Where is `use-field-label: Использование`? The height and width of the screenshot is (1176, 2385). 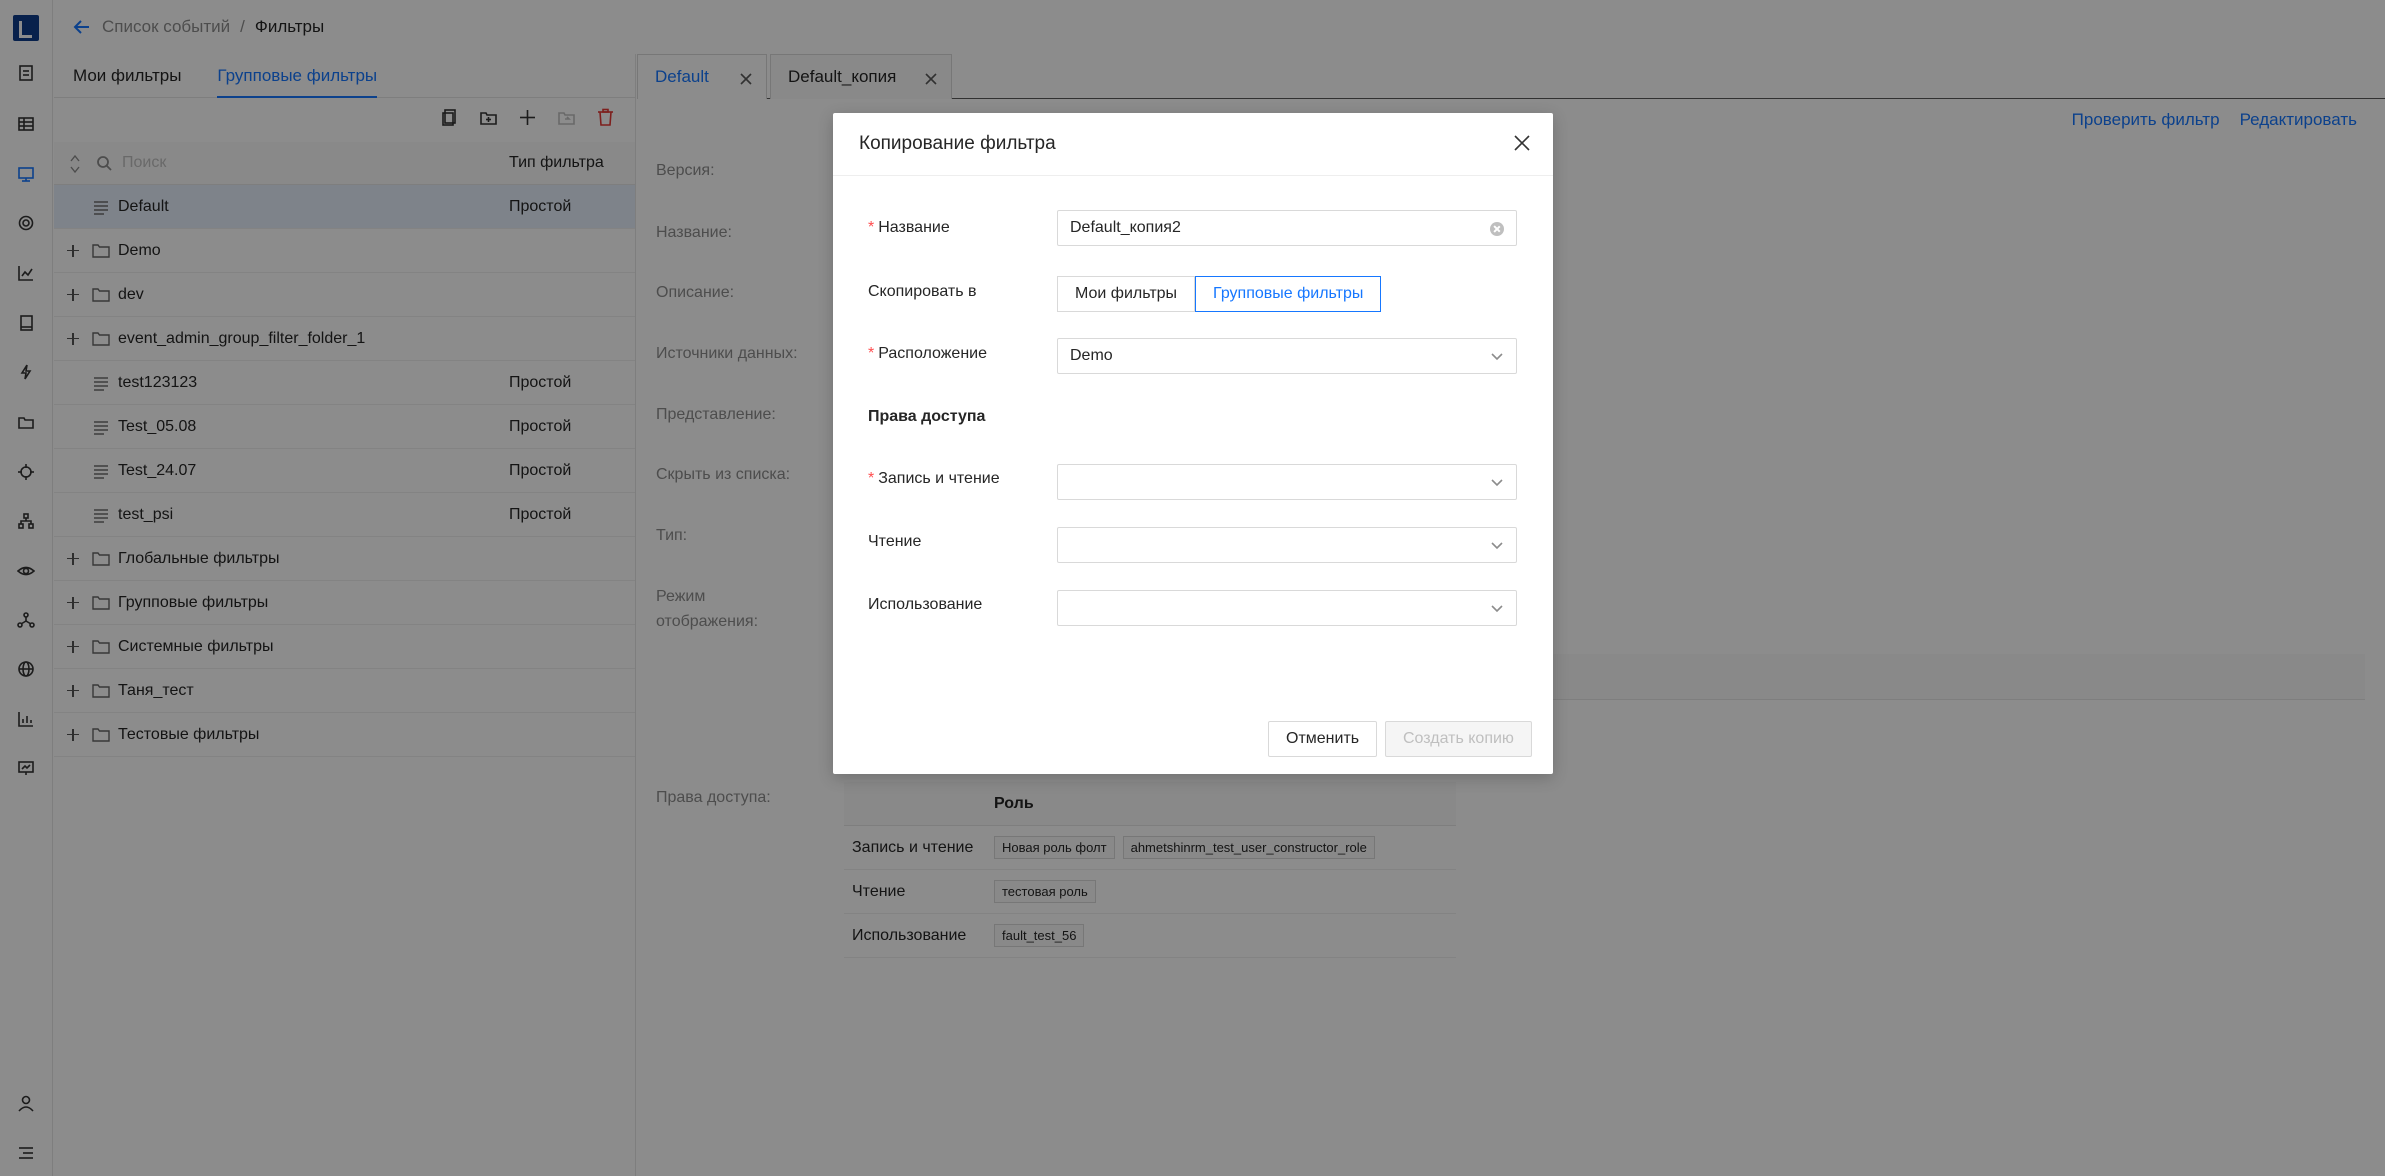
use-field-label: Использование is located at coordinates (925, 604).